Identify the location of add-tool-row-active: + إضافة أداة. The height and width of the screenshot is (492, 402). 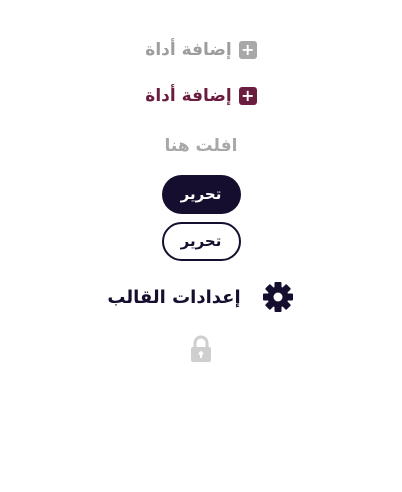
(201, 96).